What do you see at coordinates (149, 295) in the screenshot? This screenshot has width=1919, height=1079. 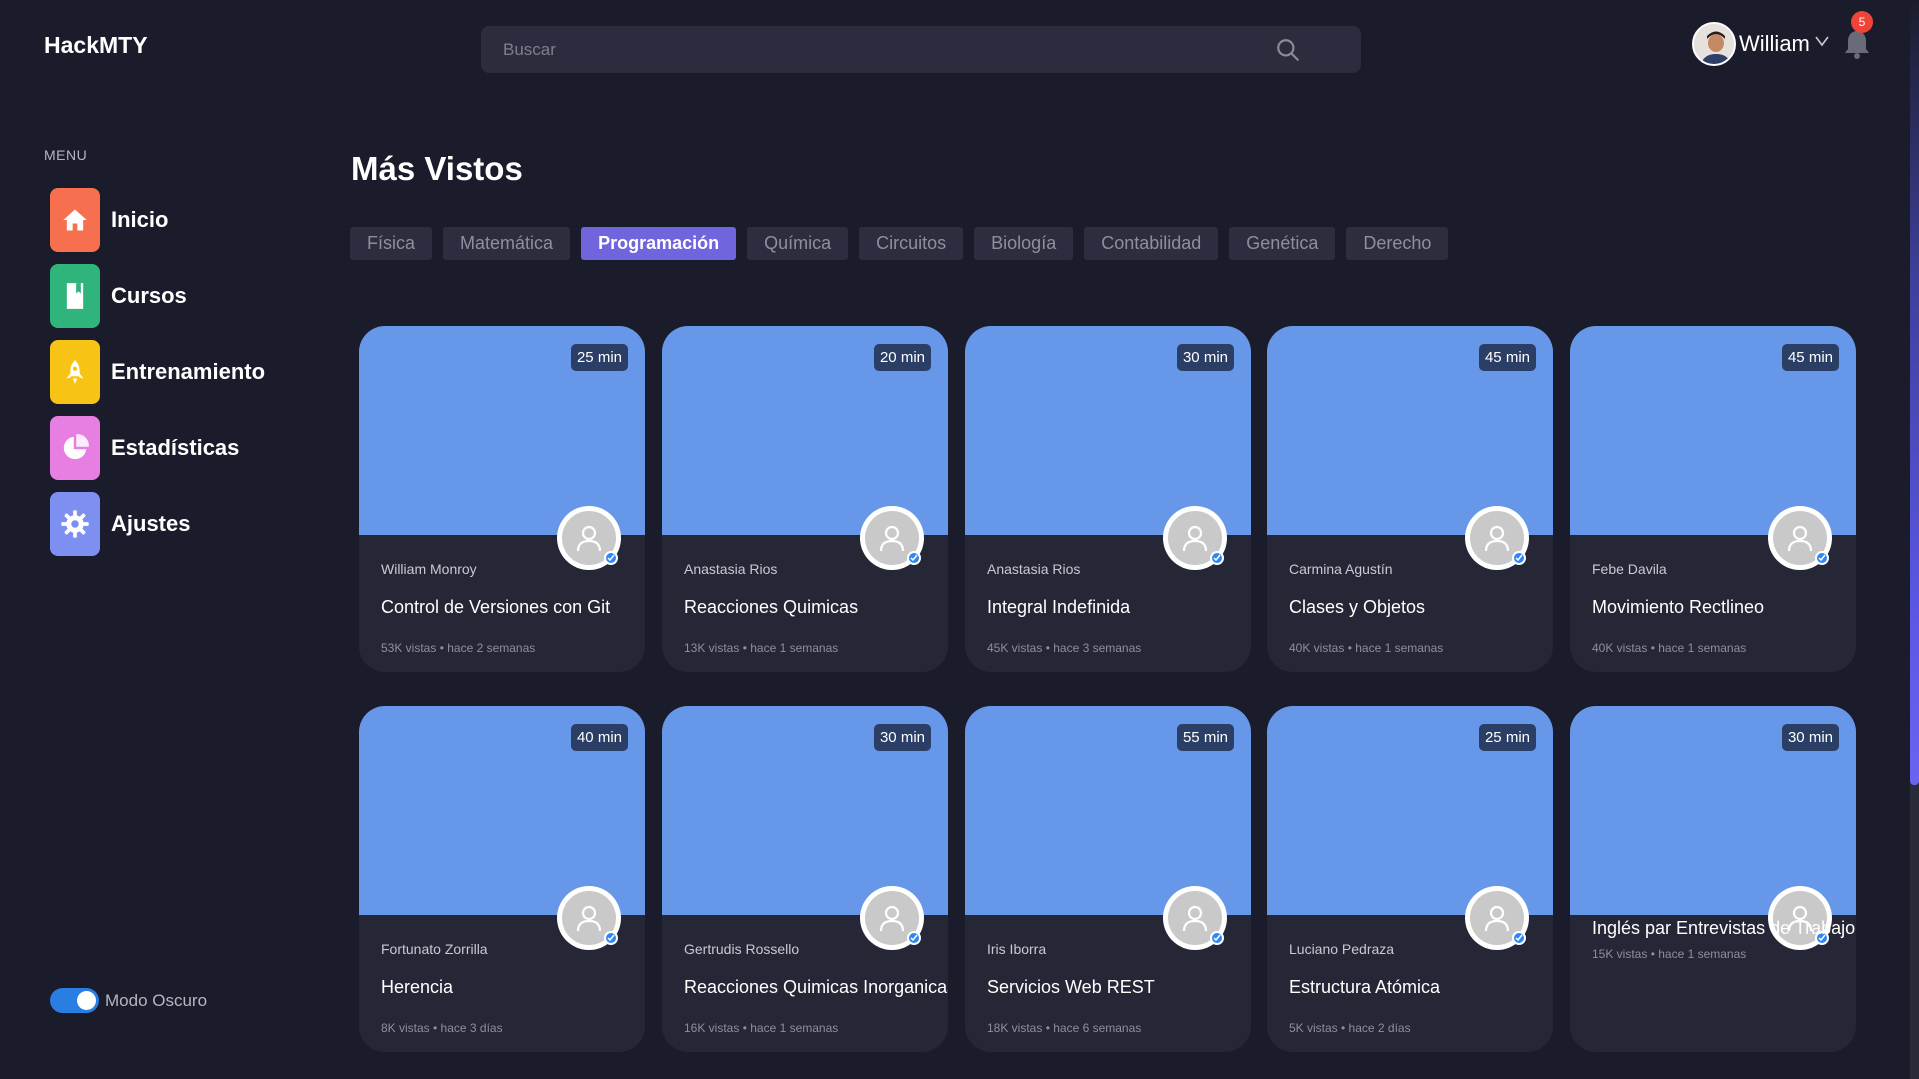 I see `sidebar-item-label: Cursos` at bounding box center [149, 295].